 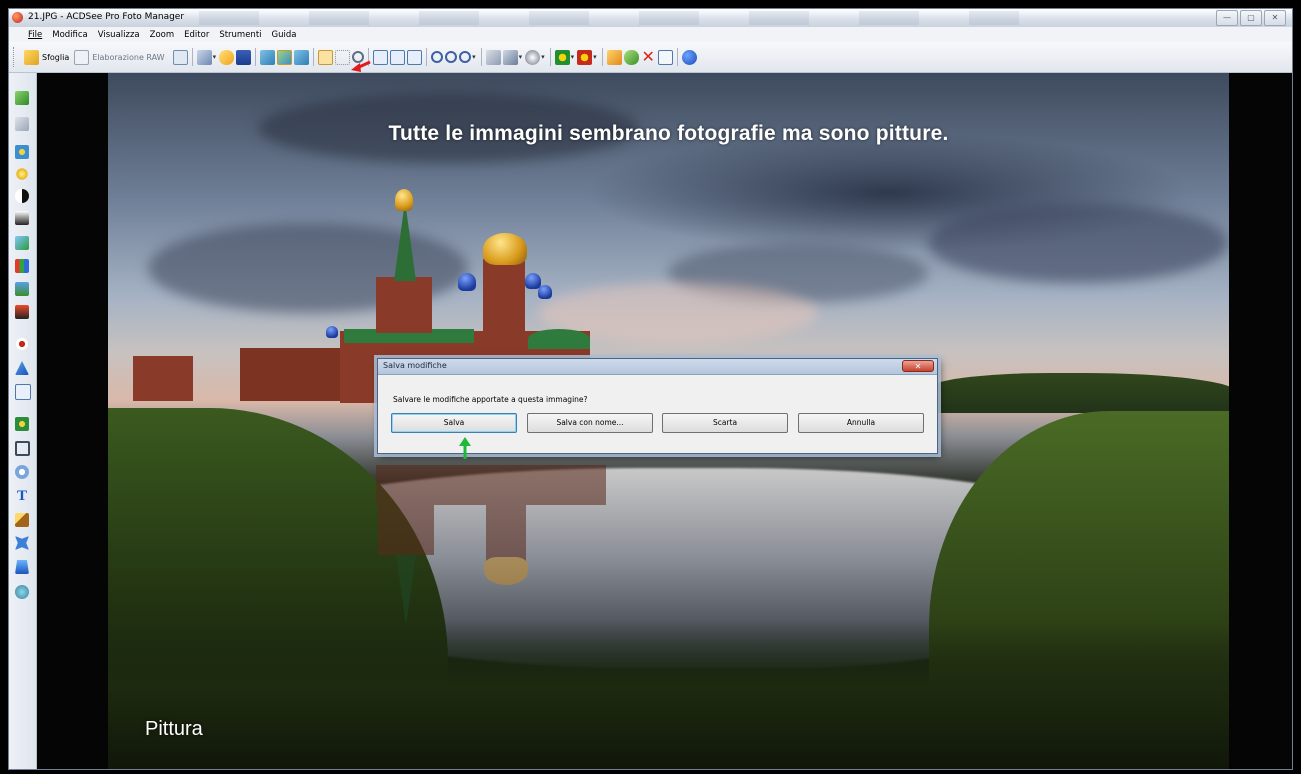 What do you see at coordinates (465, 57) in the screenshot?
I see `zoom-level-icon` at bounding box center [465, 57].